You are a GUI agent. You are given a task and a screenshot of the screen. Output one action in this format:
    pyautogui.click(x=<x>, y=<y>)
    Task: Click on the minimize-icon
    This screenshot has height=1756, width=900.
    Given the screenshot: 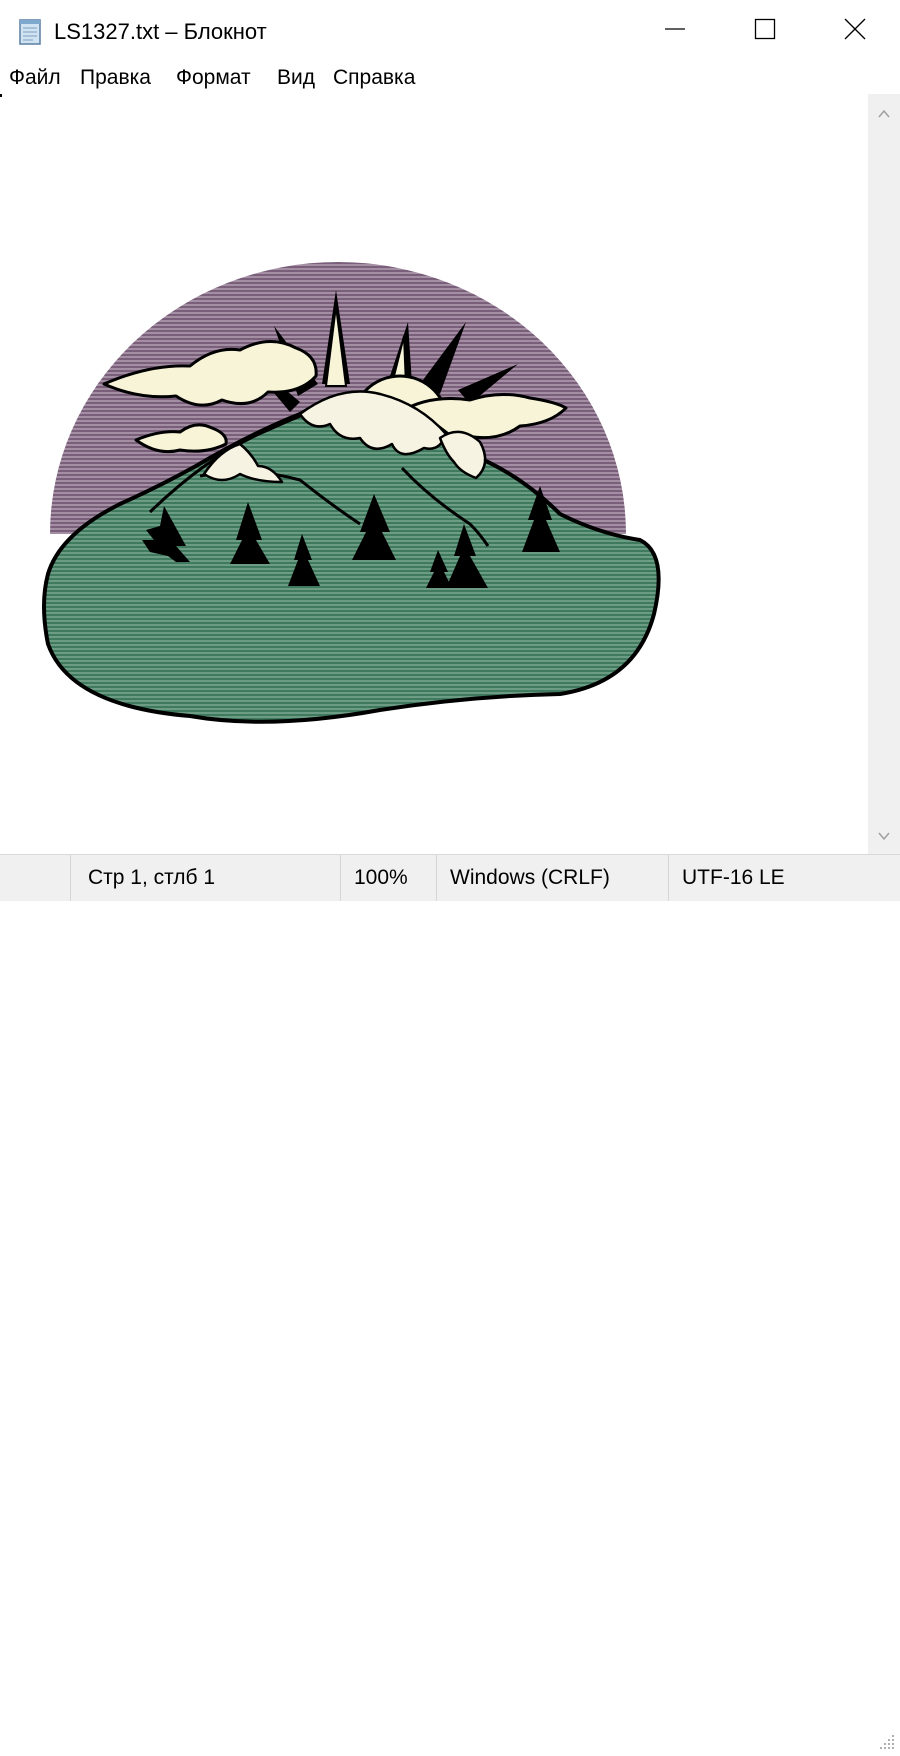 What is the action you would take?
    pyautogui.click(x=675, y=31)
    